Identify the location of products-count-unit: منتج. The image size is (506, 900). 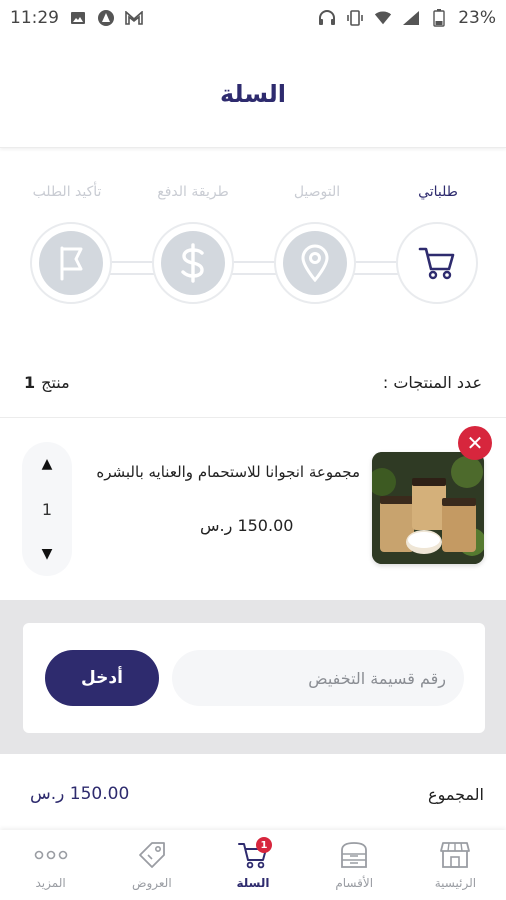
(55, 382).